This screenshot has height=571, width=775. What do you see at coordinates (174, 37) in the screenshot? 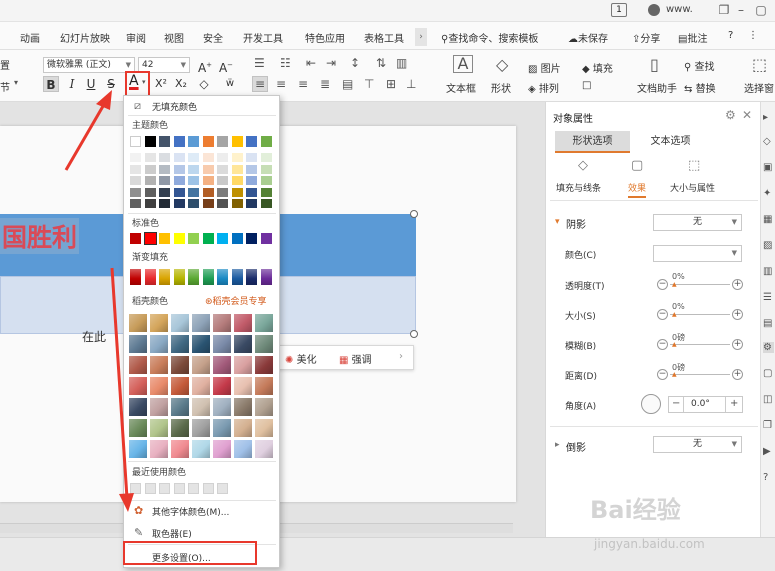
I see `tab-view: 视图` at bounding box center [174, 37].